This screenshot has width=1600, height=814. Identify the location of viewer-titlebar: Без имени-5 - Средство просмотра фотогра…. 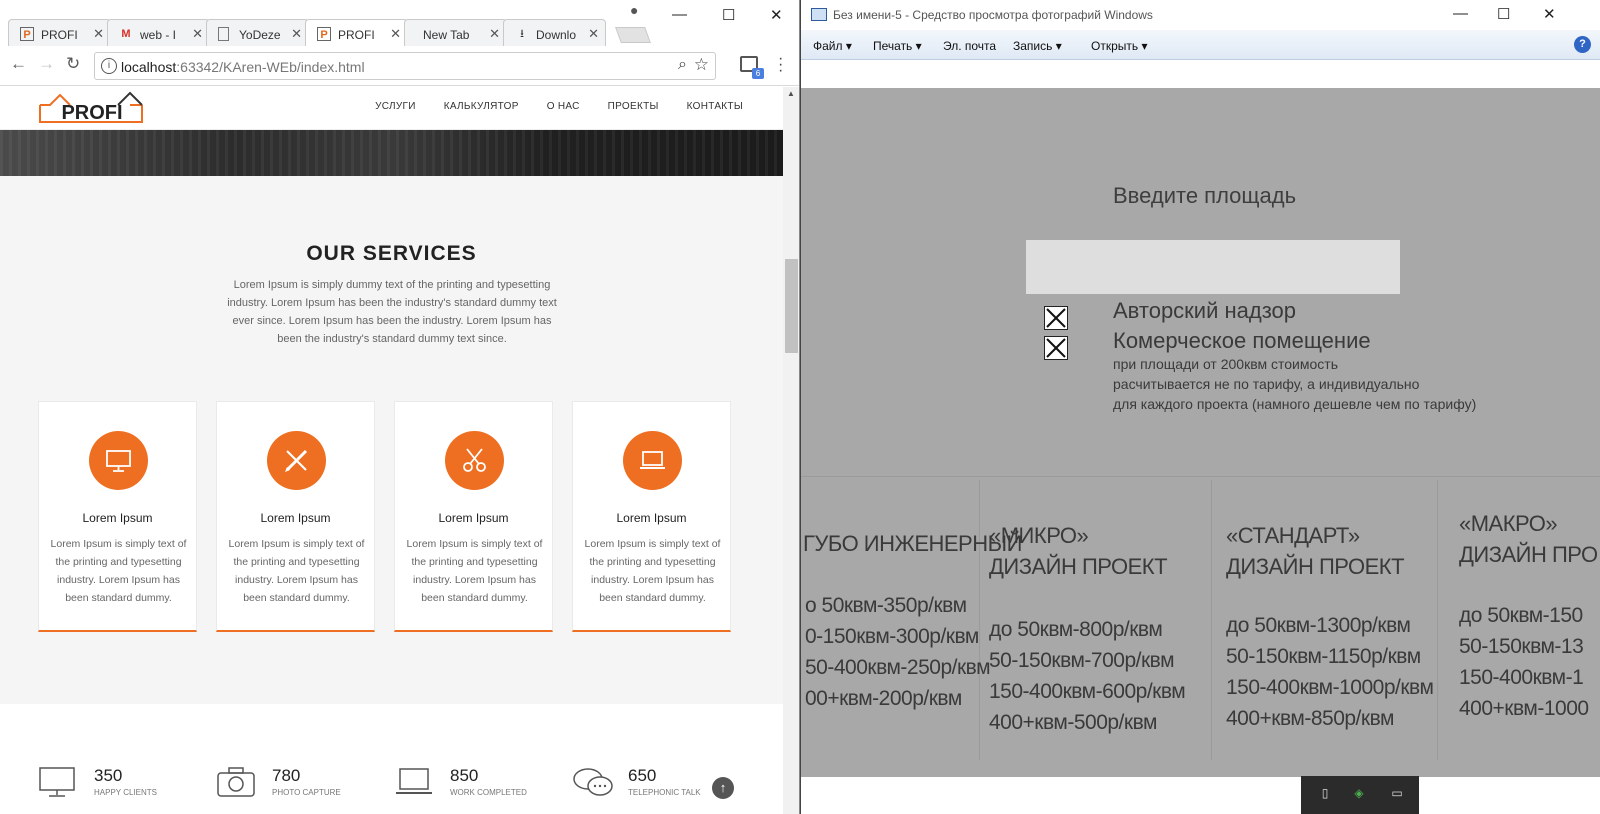
(1200, 15).